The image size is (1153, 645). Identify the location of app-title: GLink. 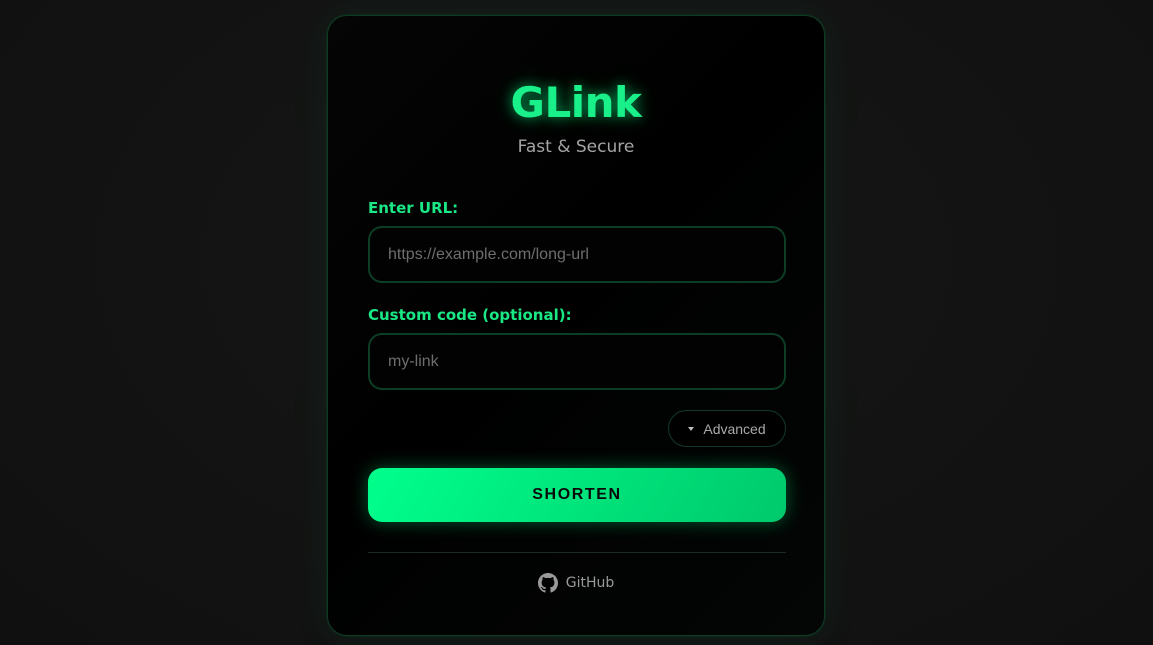
(576, 102).